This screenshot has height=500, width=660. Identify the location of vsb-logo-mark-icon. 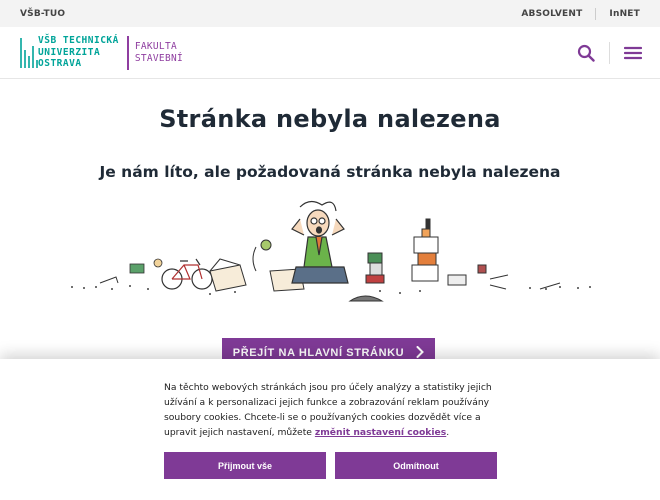
(29, 52).